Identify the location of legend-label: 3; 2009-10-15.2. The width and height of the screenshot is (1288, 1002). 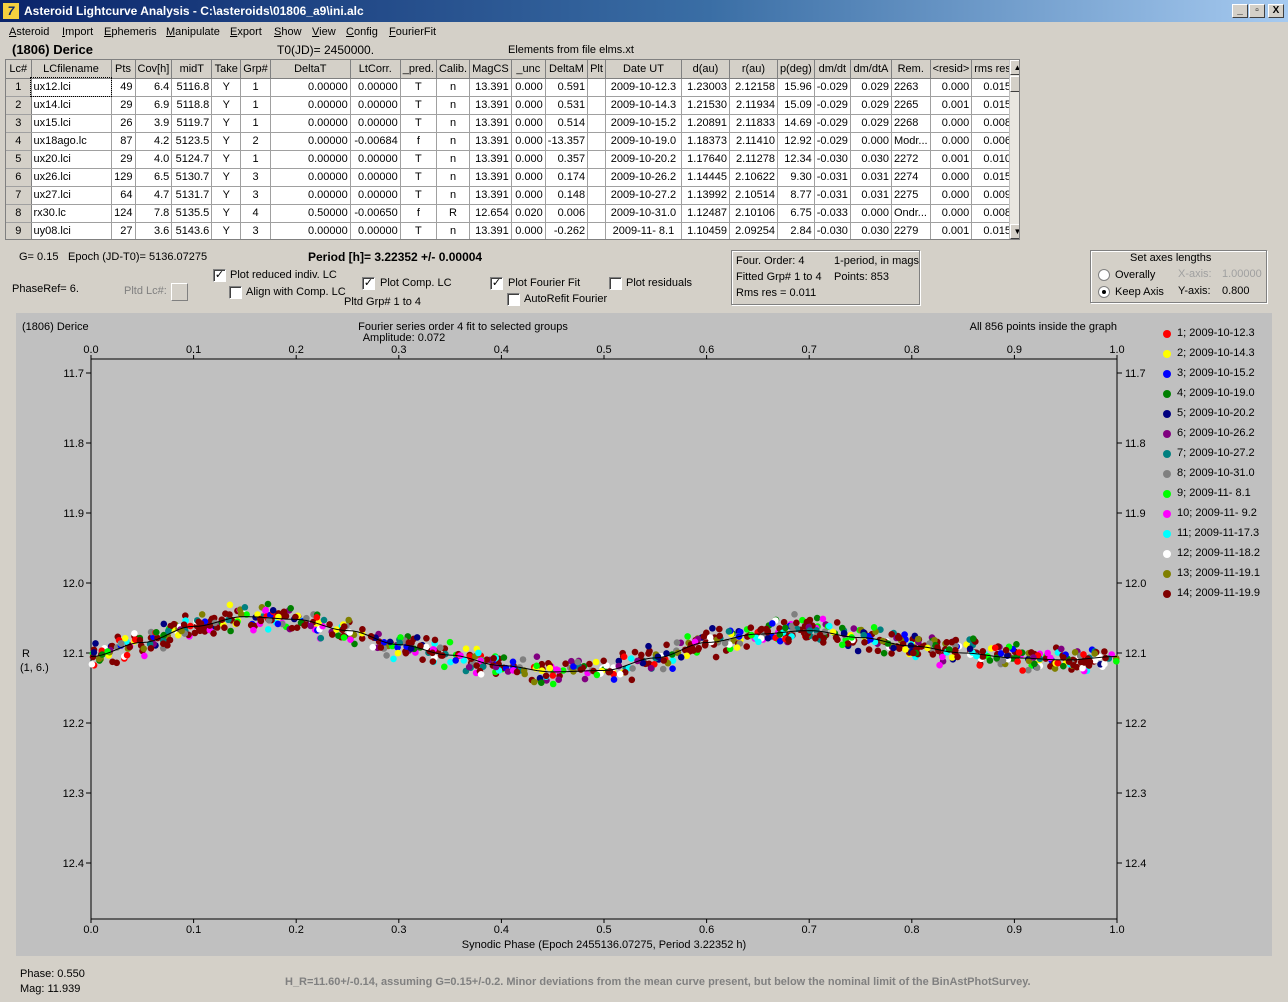
(1216, 373).